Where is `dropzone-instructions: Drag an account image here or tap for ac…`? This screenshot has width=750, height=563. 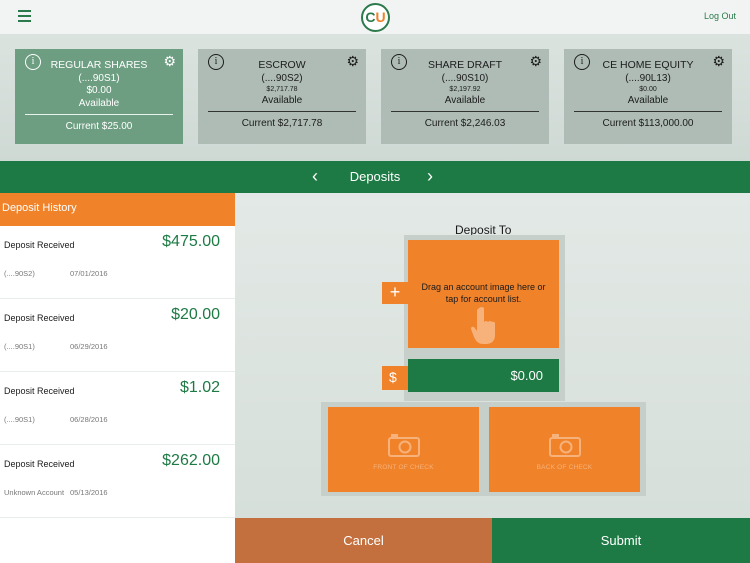
dropzone-instructions: Drag an account image here or tap for ac… is located at coordinates (483, 293).